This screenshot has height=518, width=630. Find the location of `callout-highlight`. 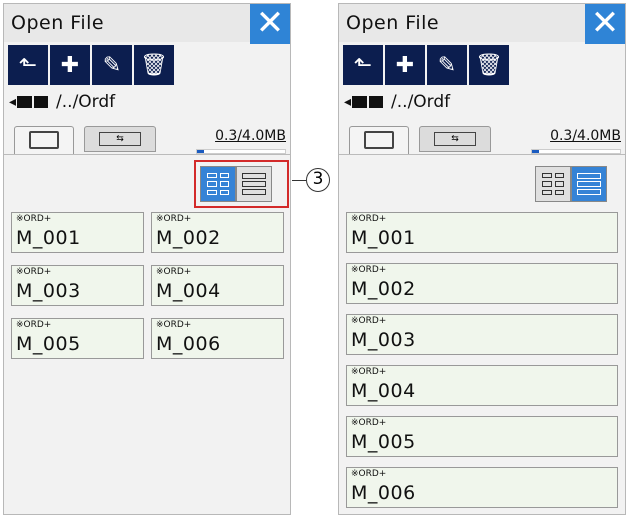

callout-highlight is located at coordinates (241, 184).